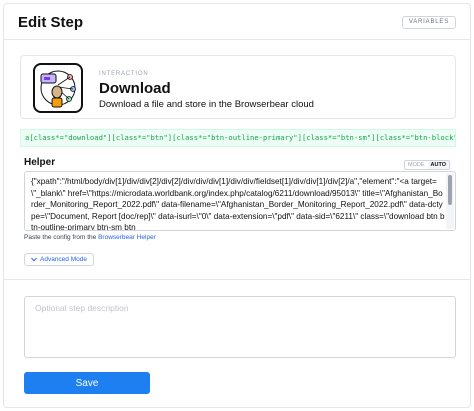  What do you see at coordinates (428, 22) in the screenshot?
I see `variables-button: VARIABLES` at bounding box center [428, 22].